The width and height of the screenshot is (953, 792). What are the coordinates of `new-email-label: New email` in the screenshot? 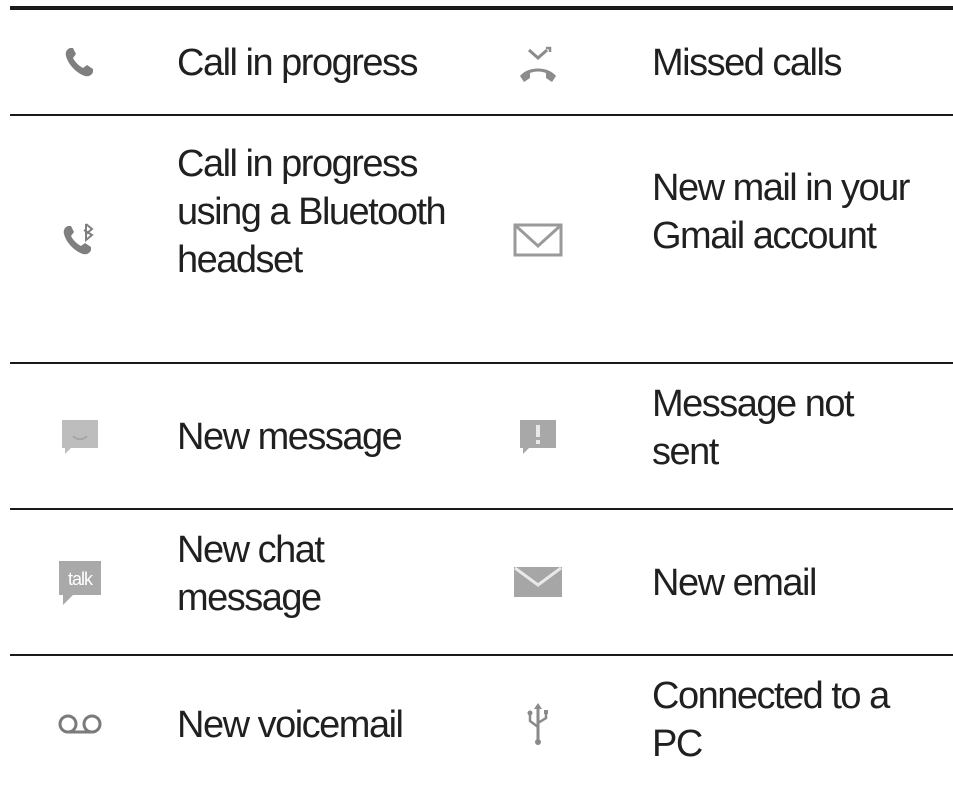 It's located at (734, 583).